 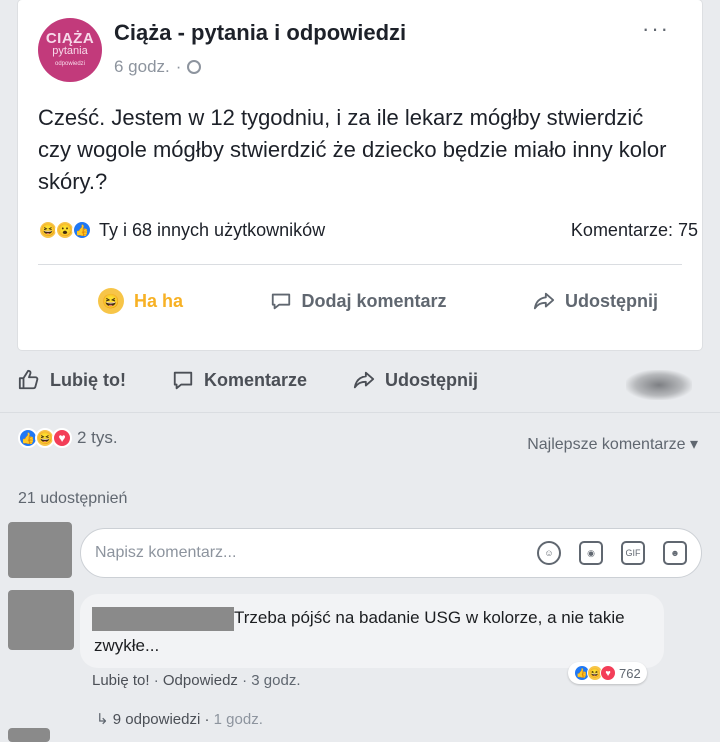 What do you see at coordinates (102, 719) in the screenshot?
I see `reply-arrow-icon: ↳` at bounding box center [102, 719].